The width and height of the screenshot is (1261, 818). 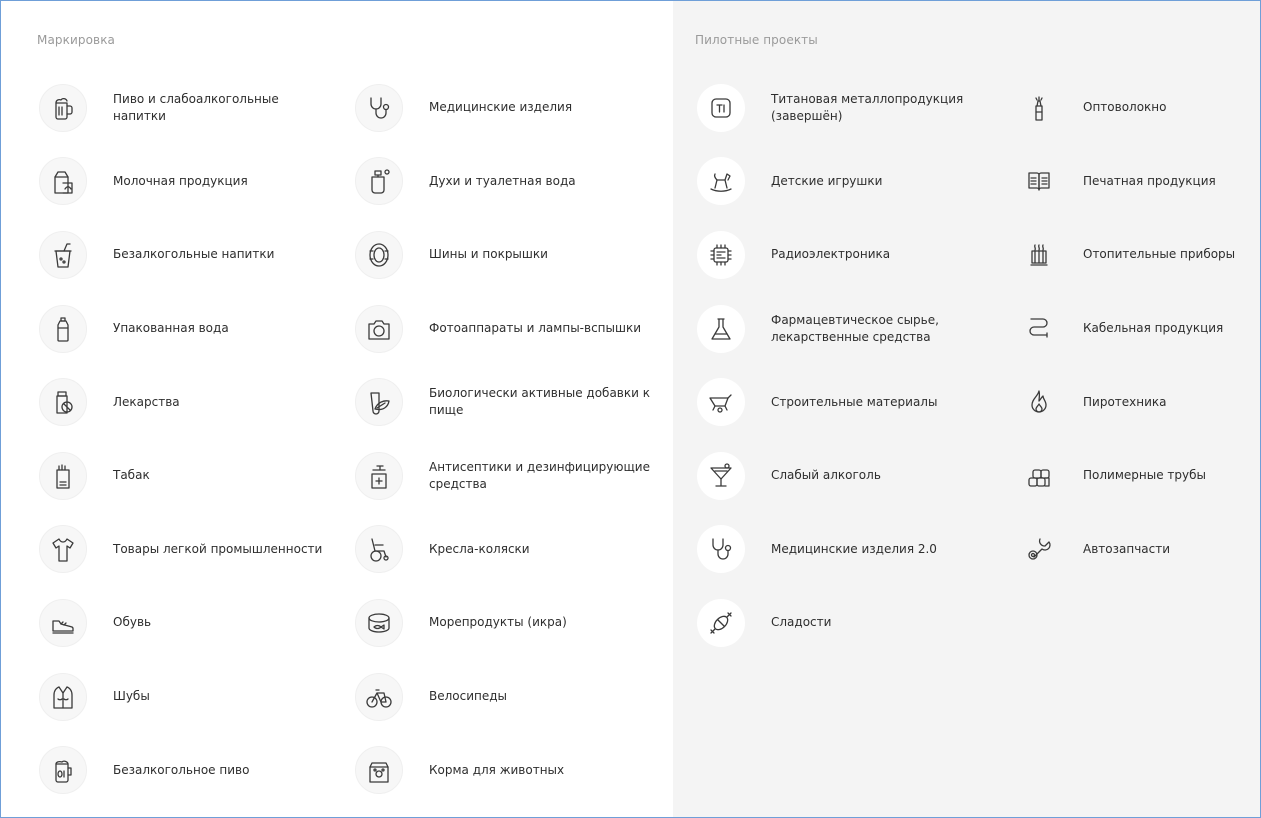 What do you see at coordinates (721, 622) in the screenshot?
I see `candy-icon` at bounding box center [721, 622].